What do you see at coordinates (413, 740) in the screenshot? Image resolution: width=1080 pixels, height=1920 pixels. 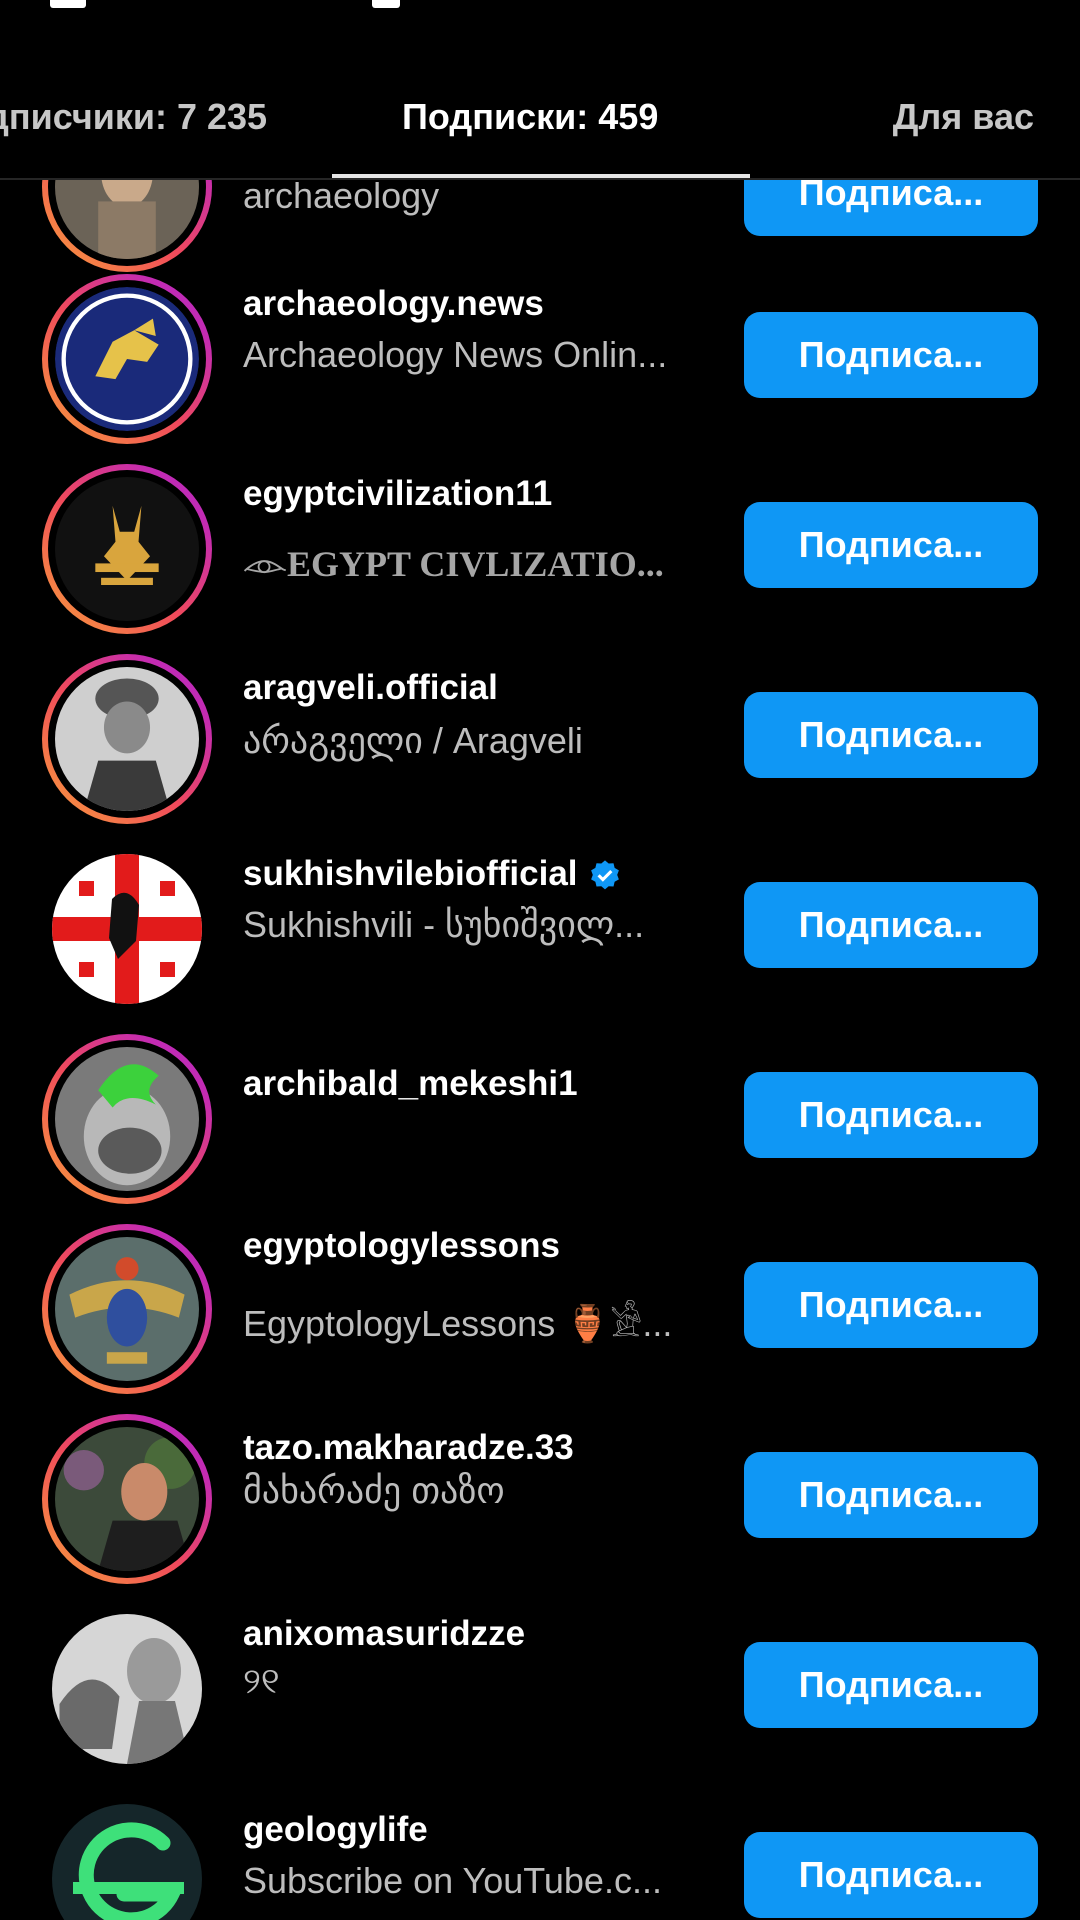 I see `list-item-subtitle: არაგველი / Aragveli` at bounding box center [413, 740].